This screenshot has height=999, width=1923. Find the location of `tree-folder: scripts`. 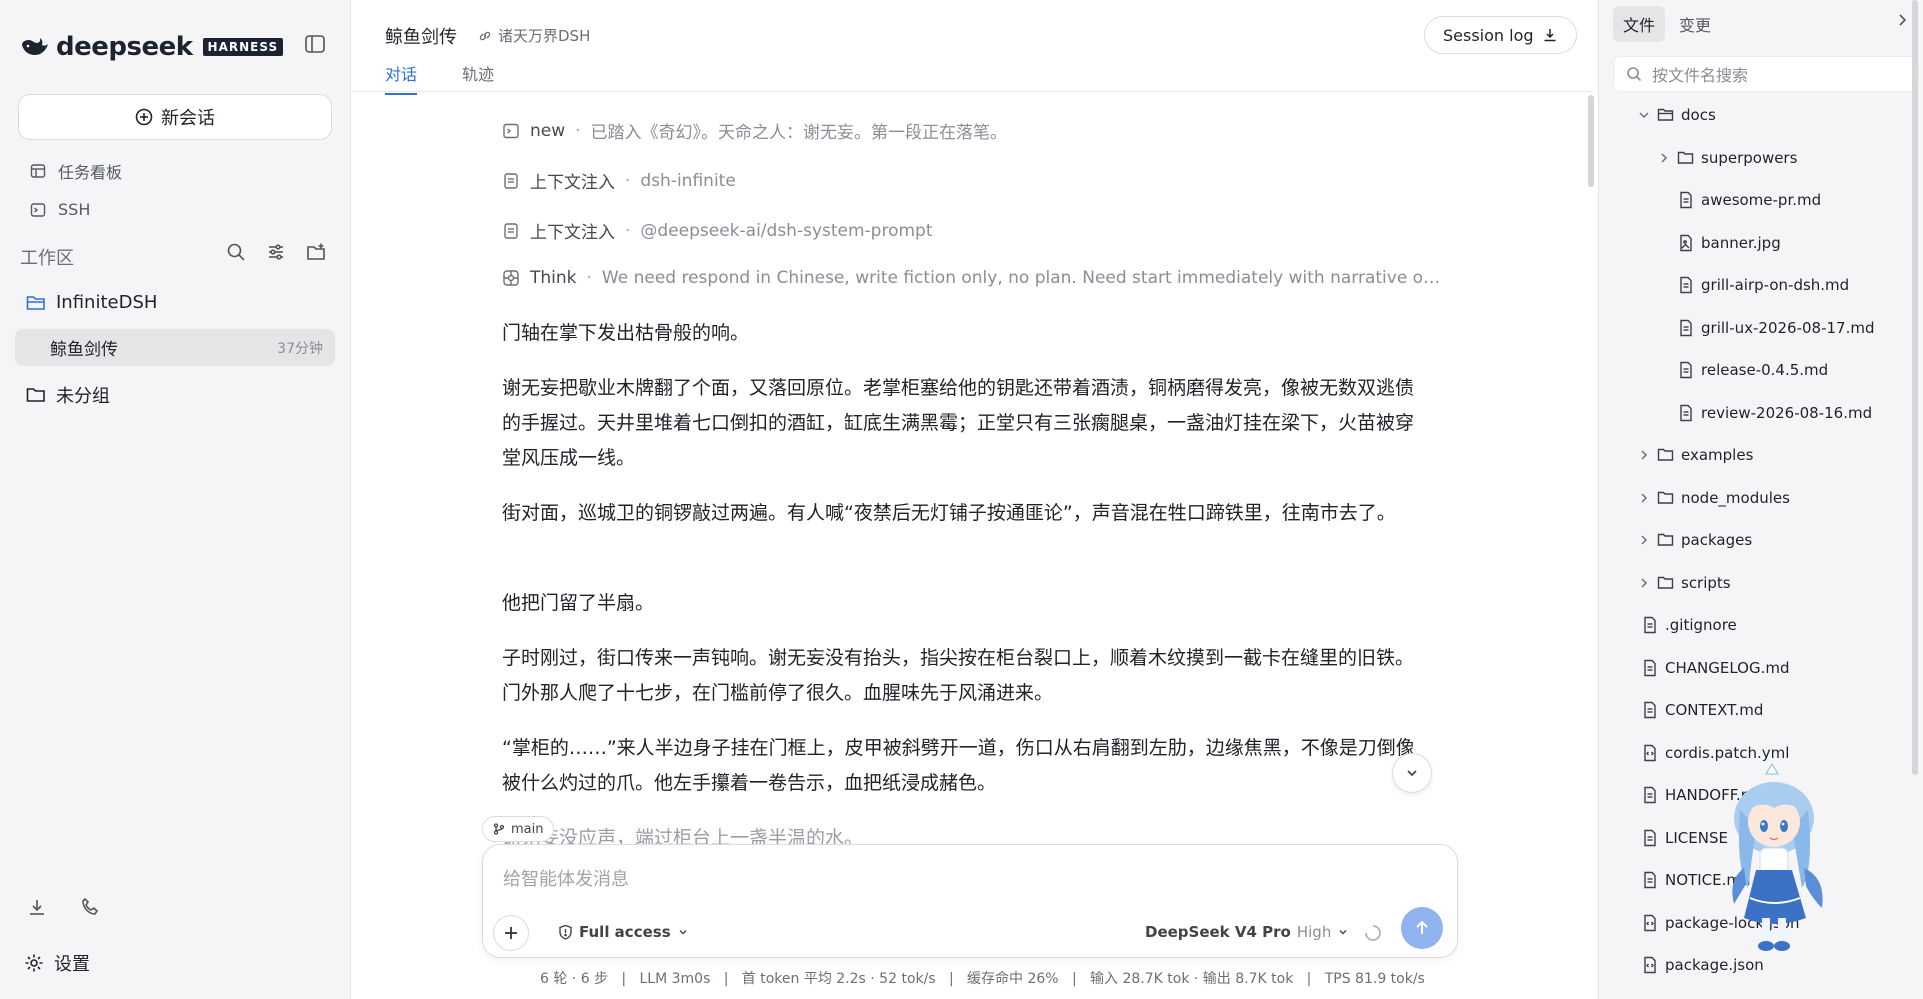

tree-folder: scripts is located at coordinates (1684, 583).